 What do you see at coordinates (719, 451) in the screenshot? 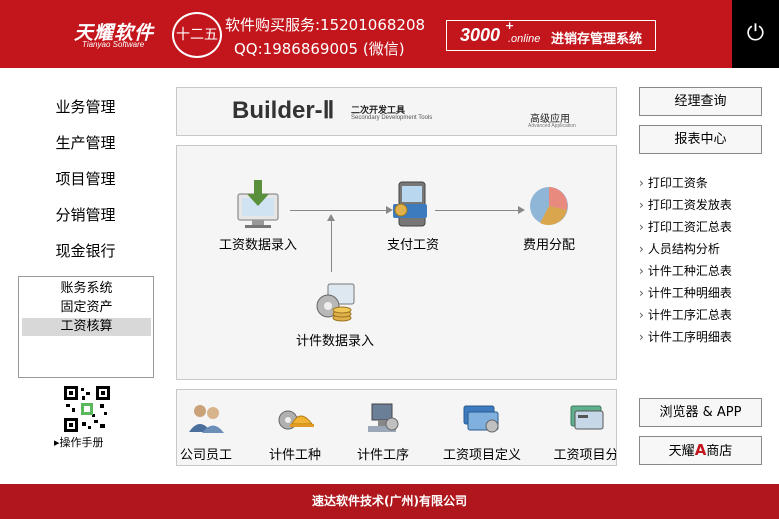
I see `store-label: 商店` at bounding box center [719, 451].